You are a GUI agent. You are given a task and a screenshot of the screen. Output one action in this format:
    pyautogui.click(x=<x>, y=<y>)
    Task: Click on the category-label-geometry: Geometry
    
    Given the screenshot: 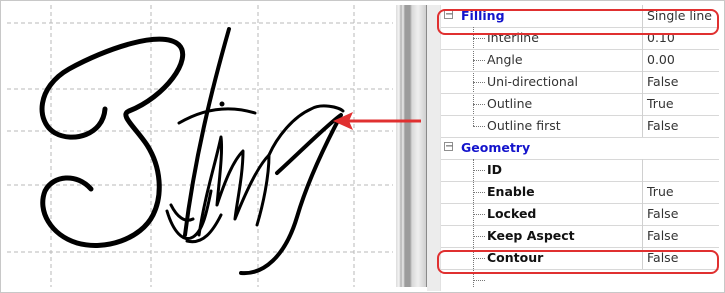 What is the action you would take?
    pyautogui.click(x=496, y=147)
    